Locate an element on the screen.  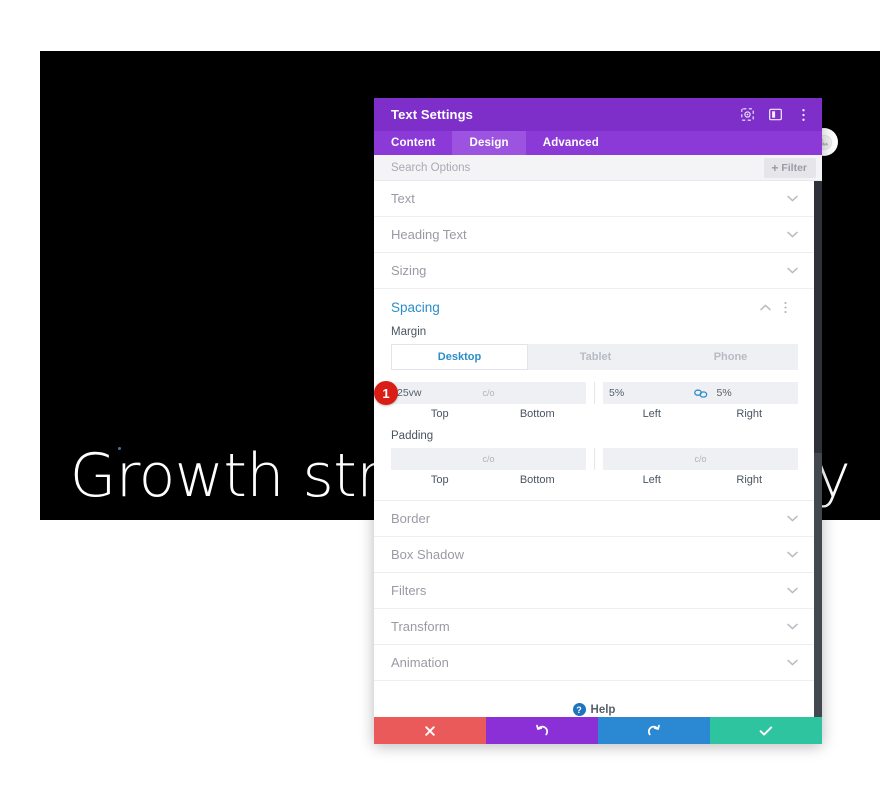
cancel-button is located at coordinates (430, 730).